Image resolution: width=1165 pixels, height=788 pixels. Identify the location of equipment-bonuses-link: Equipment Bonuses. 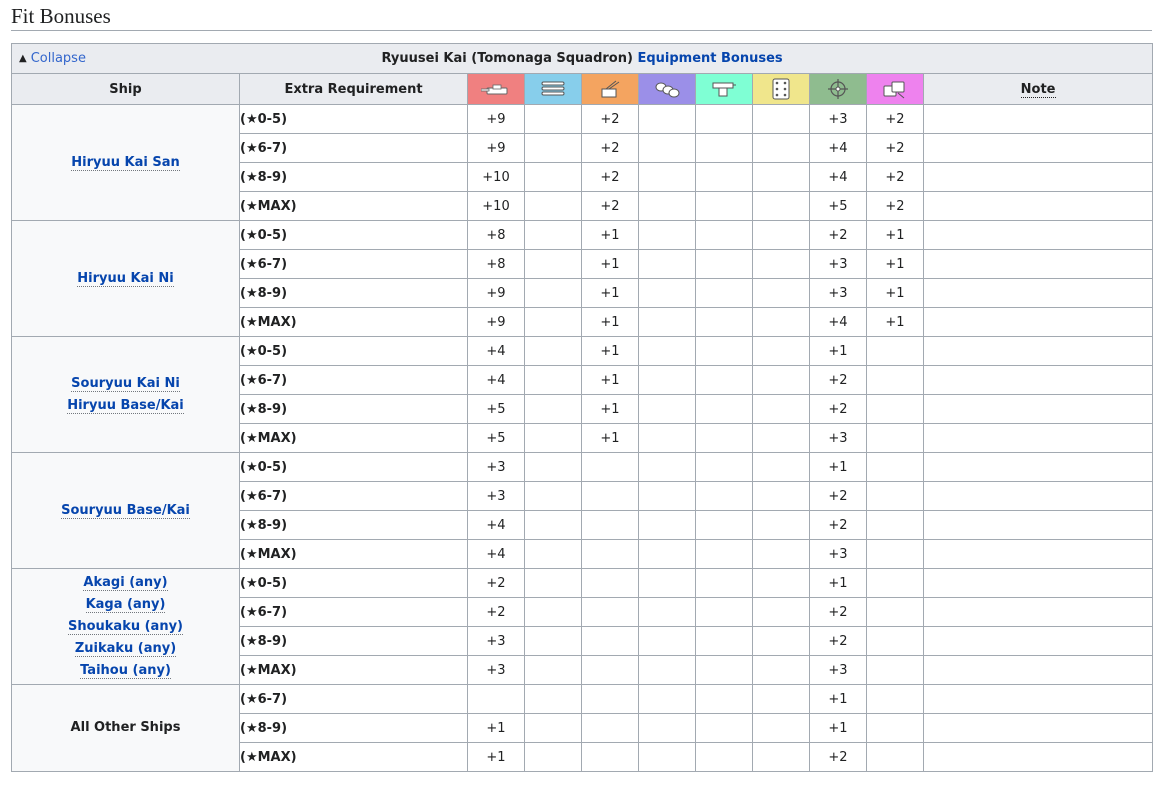
(709, 58).